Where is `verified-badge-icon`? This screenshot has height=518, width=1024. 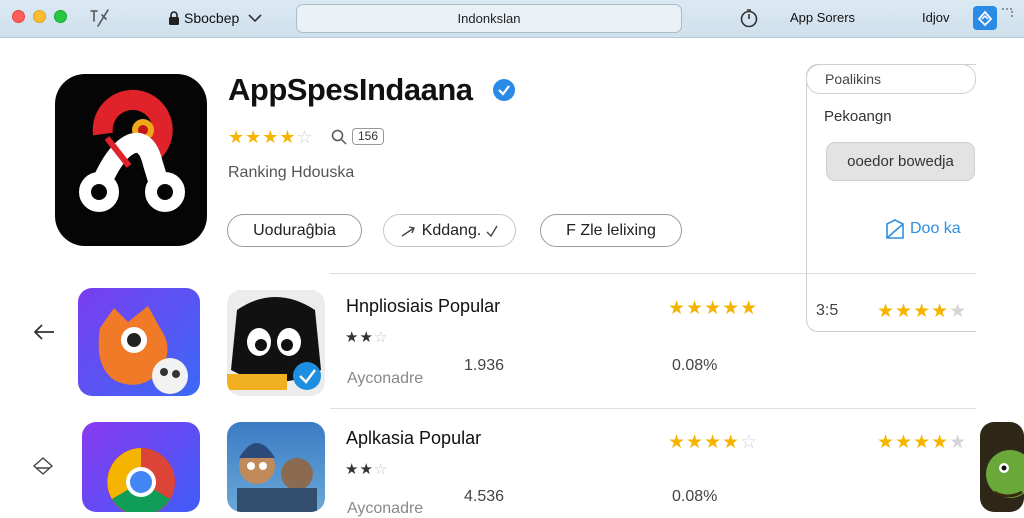
verified-badge-icon is located at coordinates (504, 90).